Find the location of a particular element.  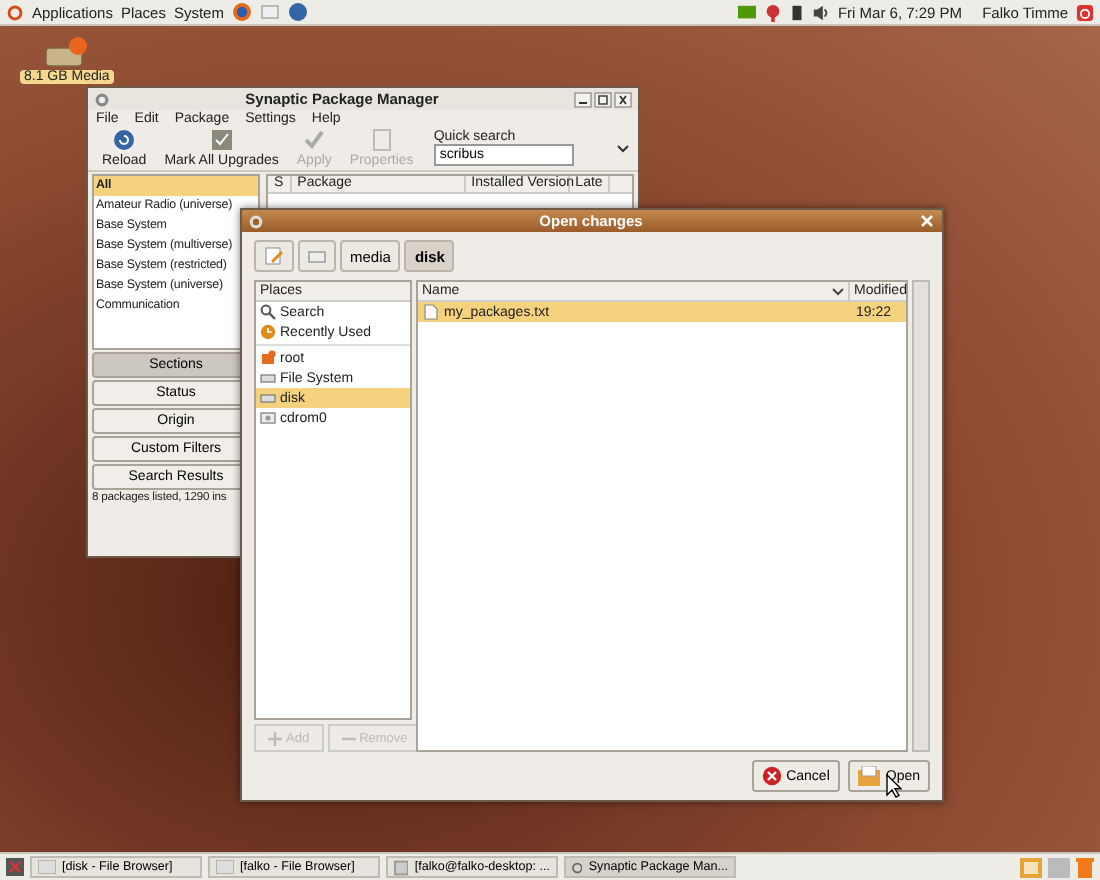

speaker-icon is located at coordinates (820, 12).